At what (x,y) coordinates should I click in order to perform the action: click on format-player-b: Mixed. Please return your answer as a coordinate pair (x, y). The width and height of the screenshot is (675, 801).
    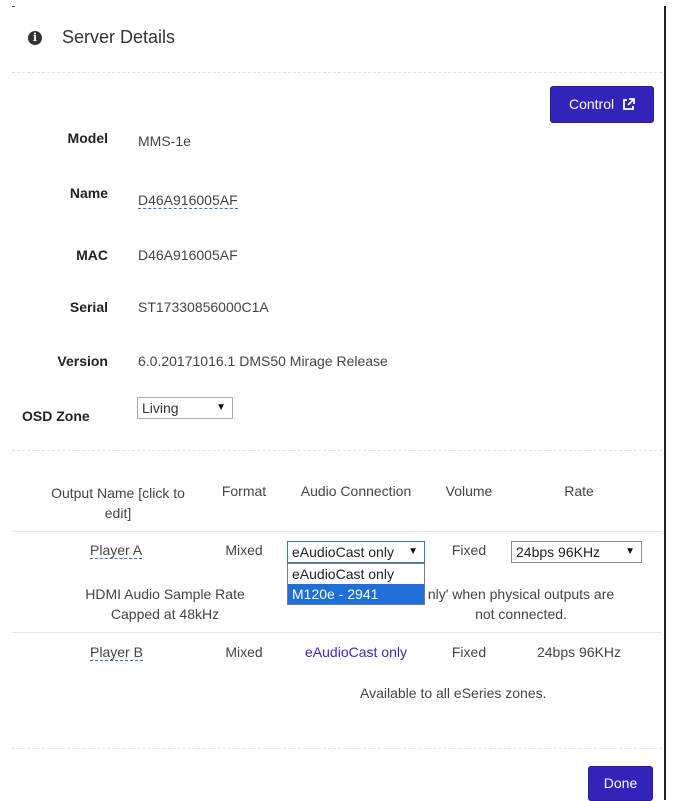
    Looking at the image, I should click on (244, 652).